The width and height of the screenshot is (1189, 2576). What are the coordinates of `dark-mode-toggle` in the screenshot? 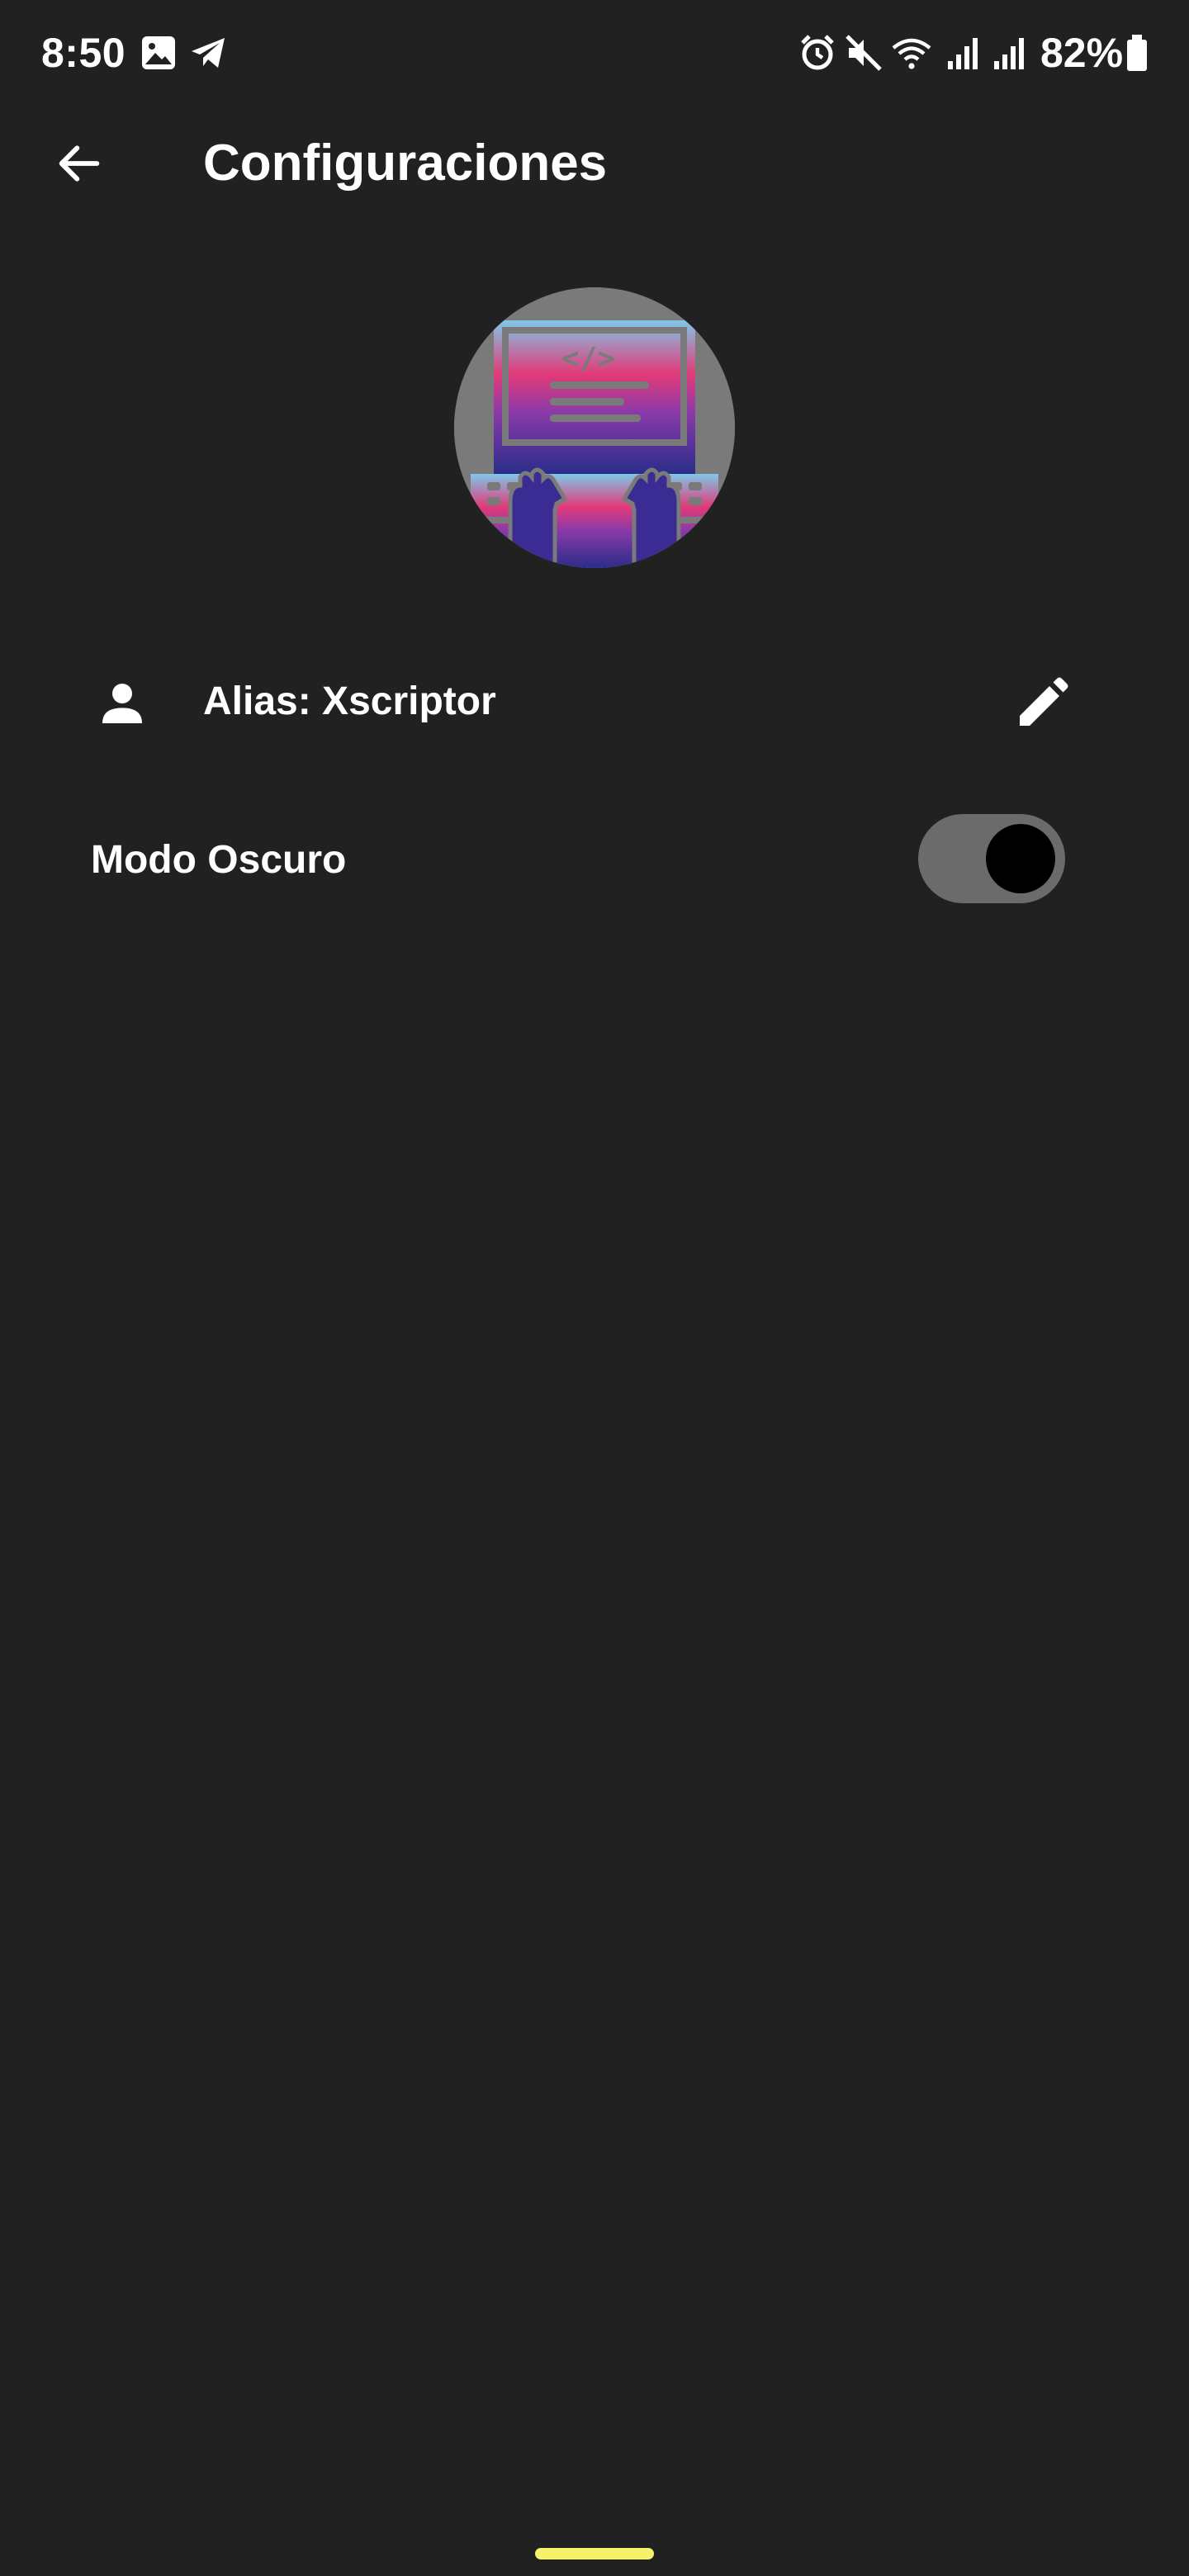 It's located at (991, 858).